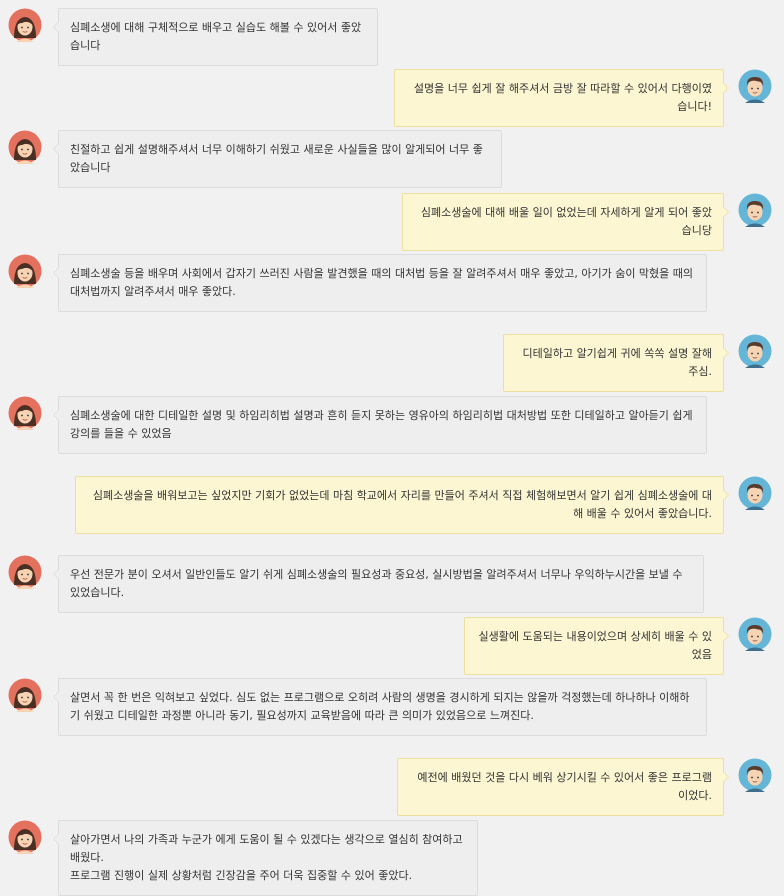 This screenshot has width=784, height=896. I want to click on message-bubble: 예전에 배웠던 것을 다시 베워 상기시킬 수 있어서 좋은 프로그램이었다., so click(563, 787).